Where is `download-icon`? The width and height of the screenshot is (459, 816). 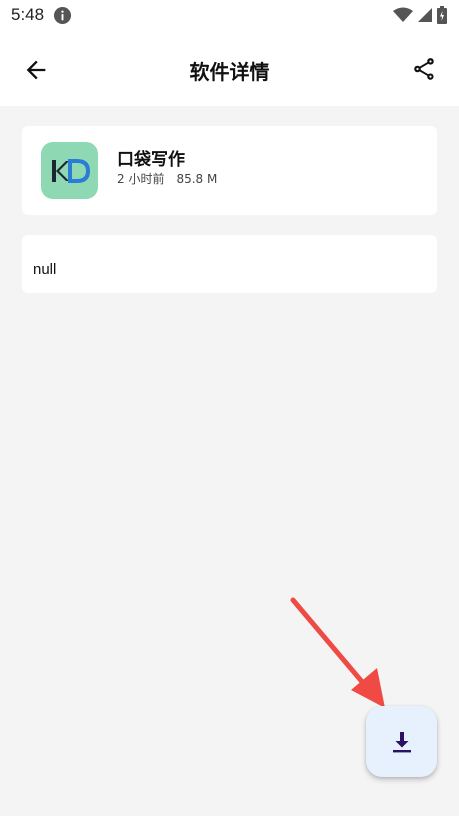
download-icon is located at coordinates (401, 741).